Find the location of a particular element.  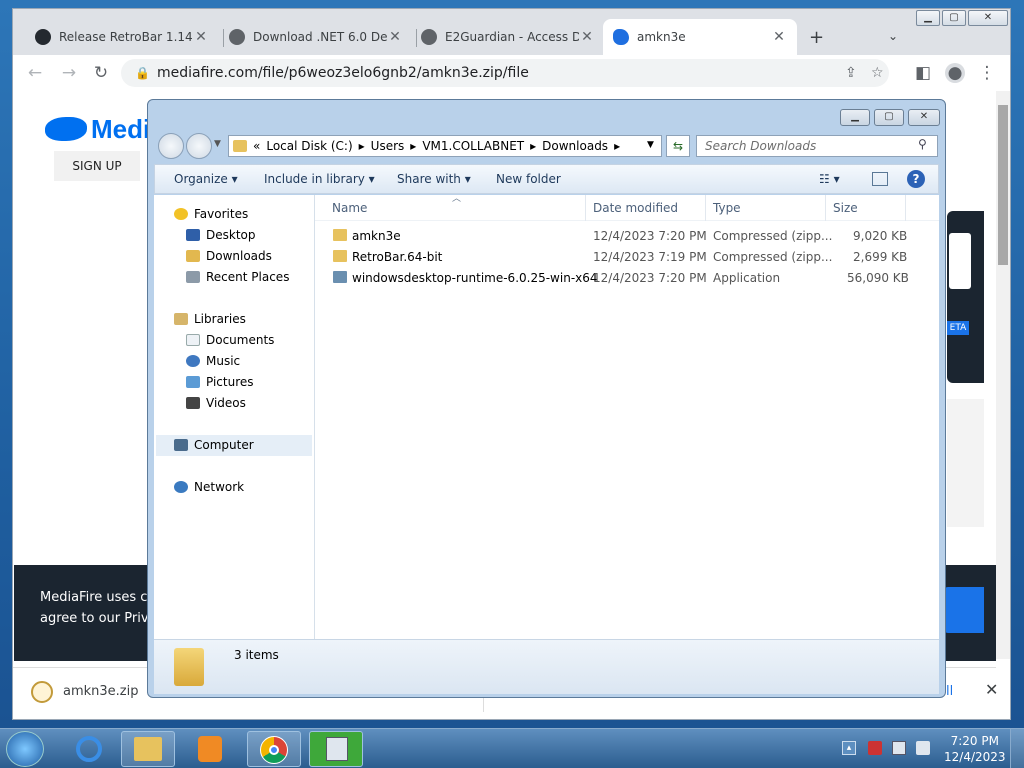

minimize-button: ▁ is located at coordinates (928, 18).